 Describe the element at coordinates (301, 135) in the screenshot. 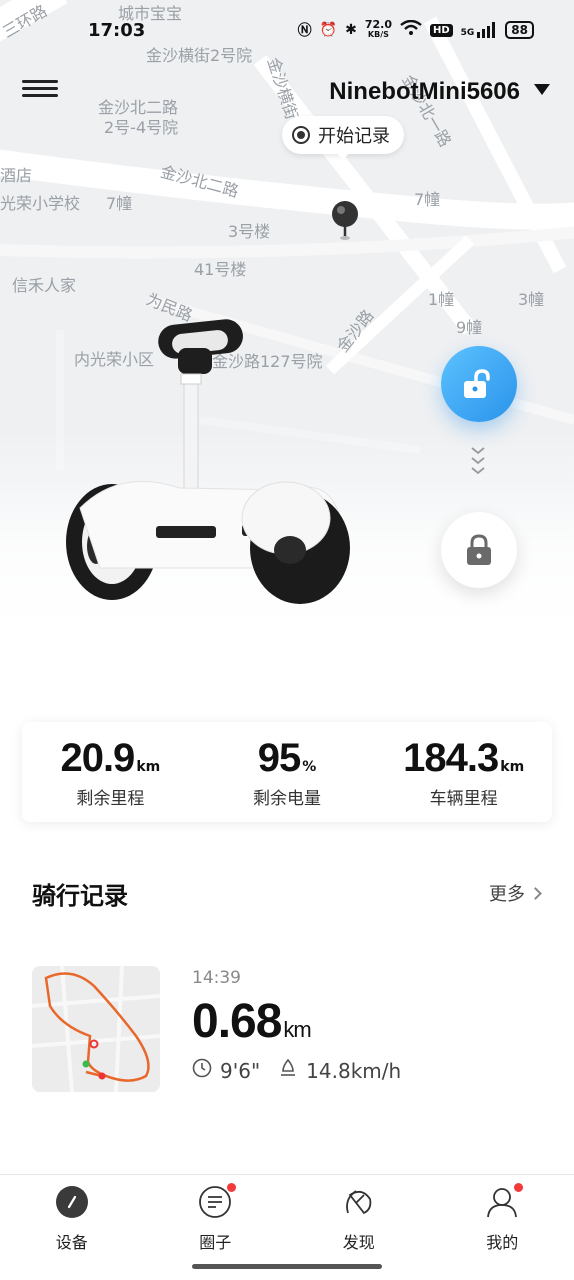

I see `record-icon` at that location.